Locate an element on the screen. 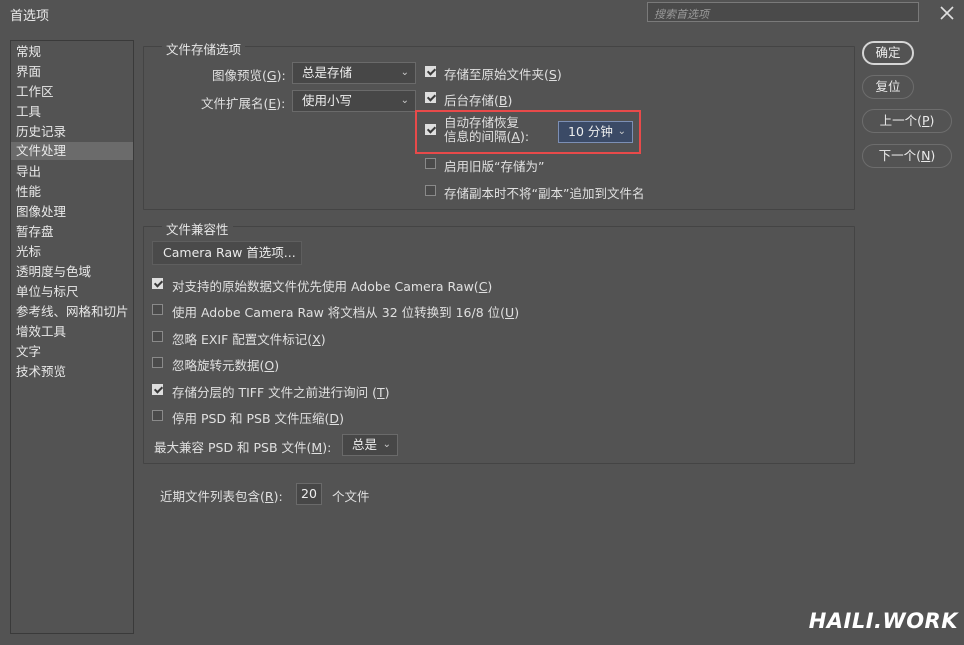 The width and height of the screenshot is (964, 645). auto-save-label: 自动存储恢复 信息的间隔(A): is located at coordinates (487, 129).